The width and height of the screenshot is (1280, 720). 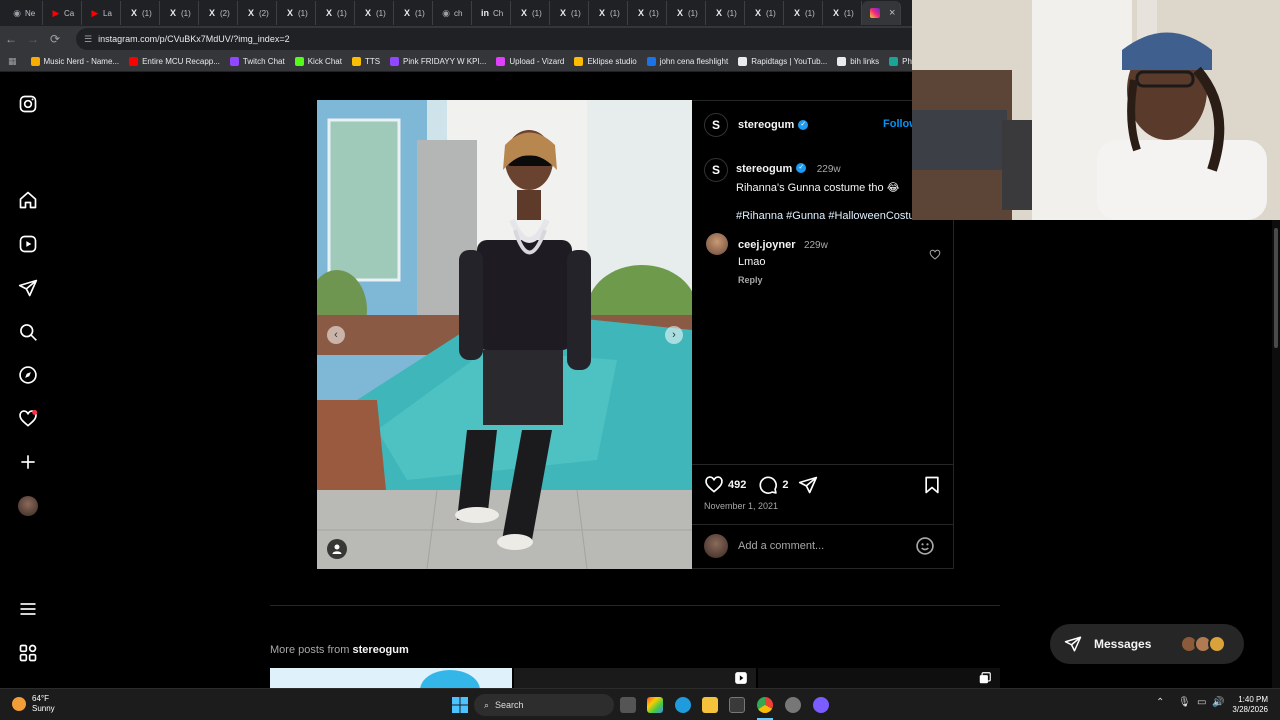 I want to click on reels-icon, so click(x=28, y=244).